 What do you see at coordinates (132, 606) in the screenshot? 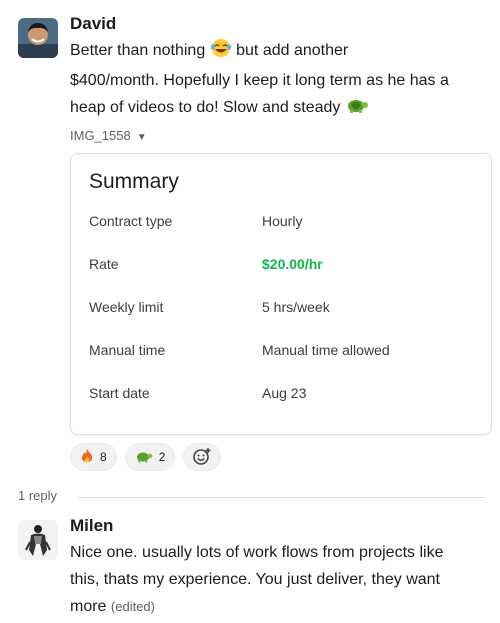
I see `edited-label: (edited)` at bounding box center [132, 606].